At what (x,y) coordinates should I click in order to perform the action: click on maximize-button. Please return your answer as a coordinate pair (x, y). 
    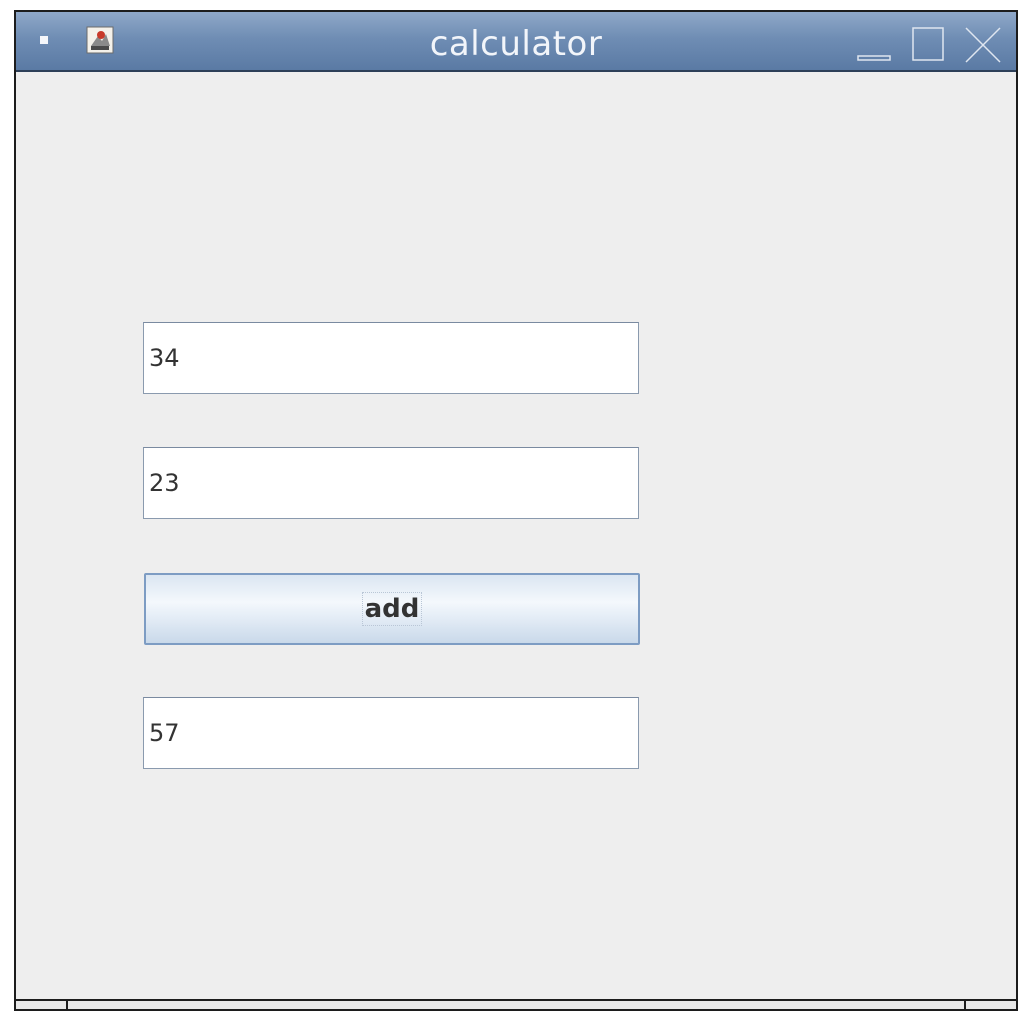
    Looking at the image, I should click on (930, 44).